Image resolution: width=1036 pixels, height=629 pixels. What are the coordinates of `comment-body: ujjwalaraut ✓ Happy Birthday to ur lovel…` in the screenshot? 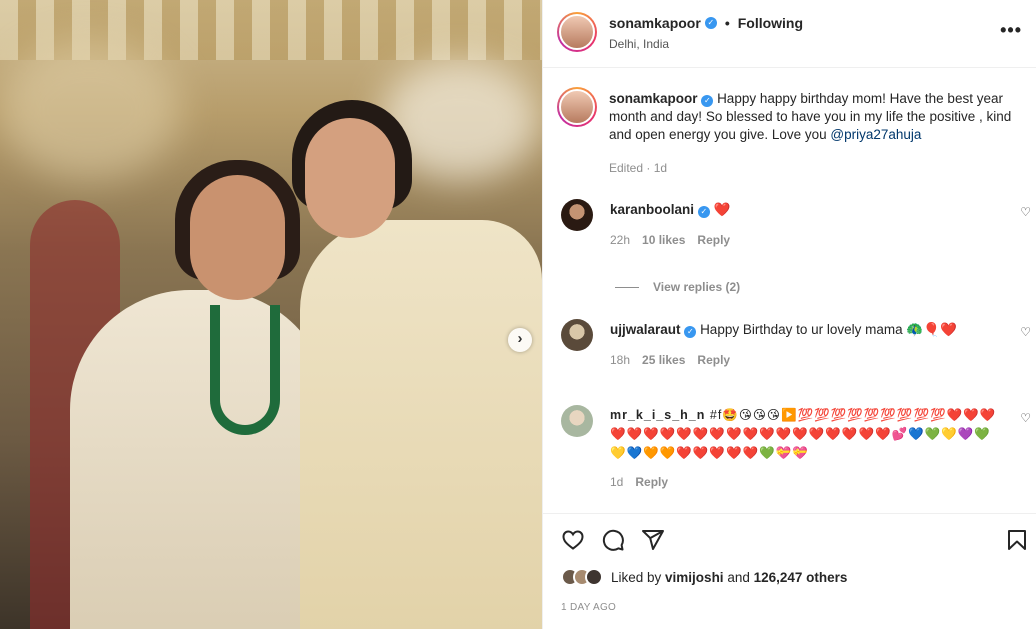 It's located at (806, 329).